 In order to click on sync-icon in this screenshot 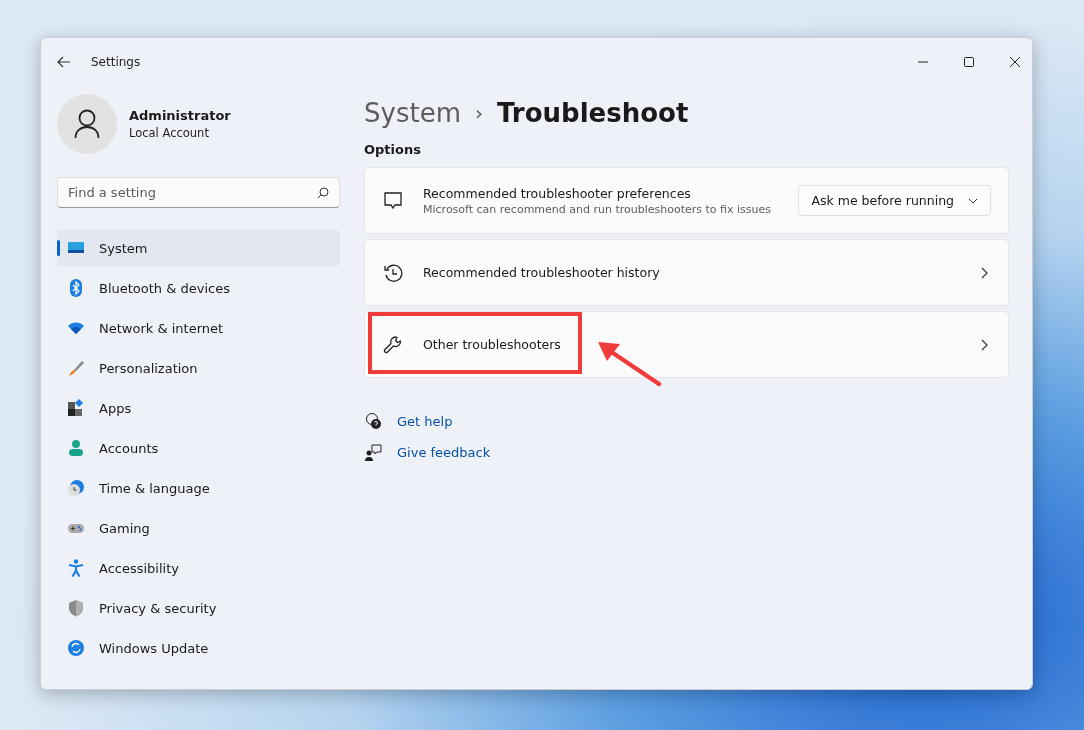, I will do `click(76, 648)`.